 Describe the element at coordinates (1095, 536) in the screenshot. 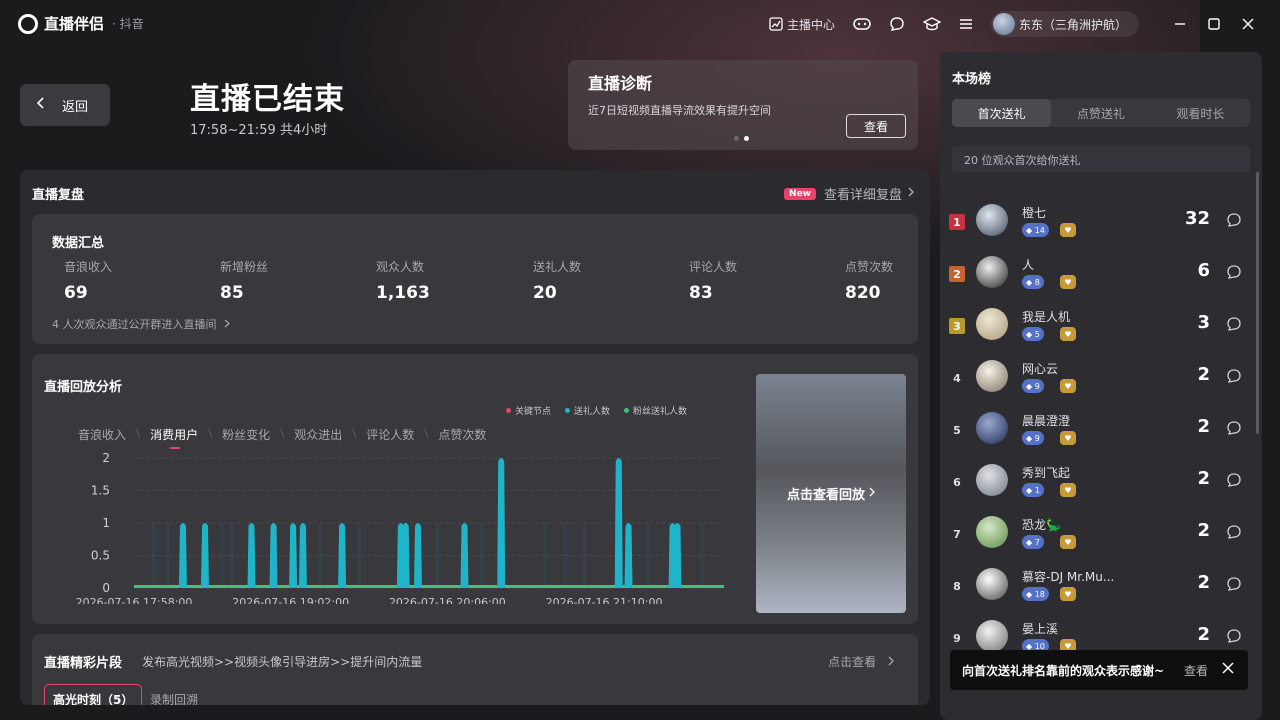

I see `ranking-row: 7 恐龙🦕 ◆ 7 ♥ 2` at that location.